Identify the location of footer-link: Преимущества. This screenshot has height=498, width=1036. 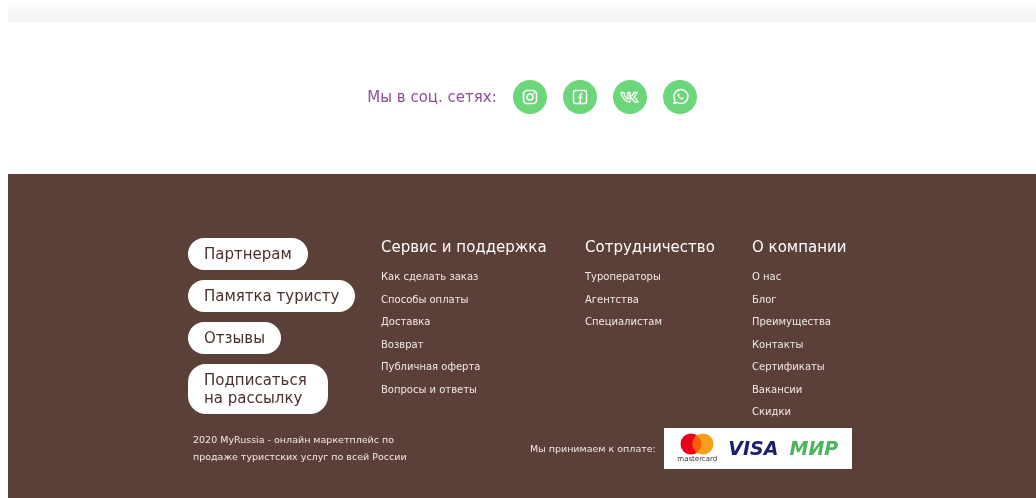
(791, 322).